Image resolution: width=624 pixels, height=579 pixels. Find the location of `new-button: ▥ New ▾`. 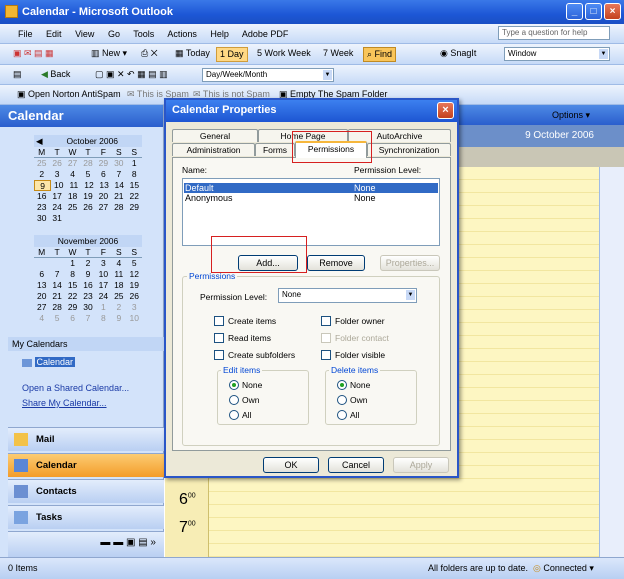

new-button: ▥ New ▾ is located at coordinates (109, 54).